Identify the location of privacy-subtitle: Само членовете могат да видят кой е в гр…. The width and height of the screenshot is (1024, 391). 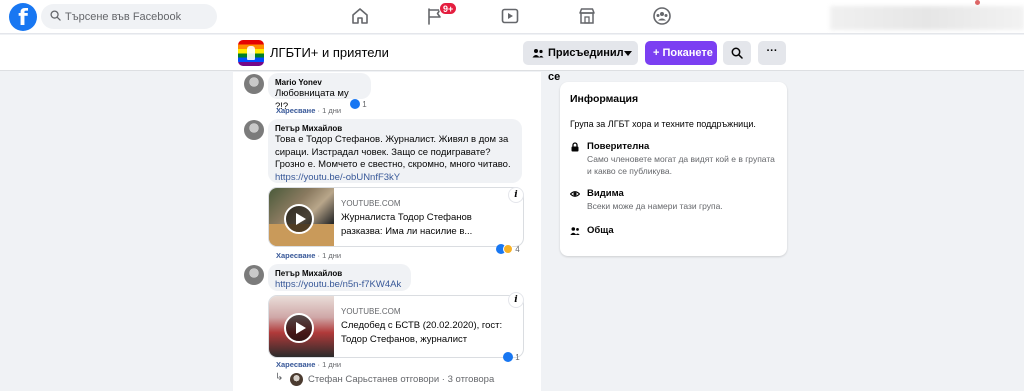
(681, 165).